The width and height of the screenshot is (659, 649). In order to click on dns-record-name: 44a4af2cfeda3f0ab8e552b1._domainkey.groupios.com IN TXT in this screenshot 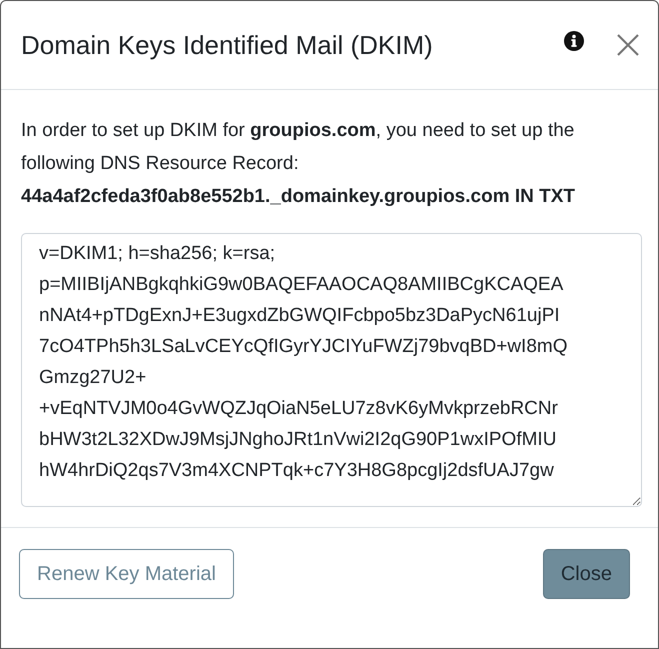, I will do `click(298, 197)`.